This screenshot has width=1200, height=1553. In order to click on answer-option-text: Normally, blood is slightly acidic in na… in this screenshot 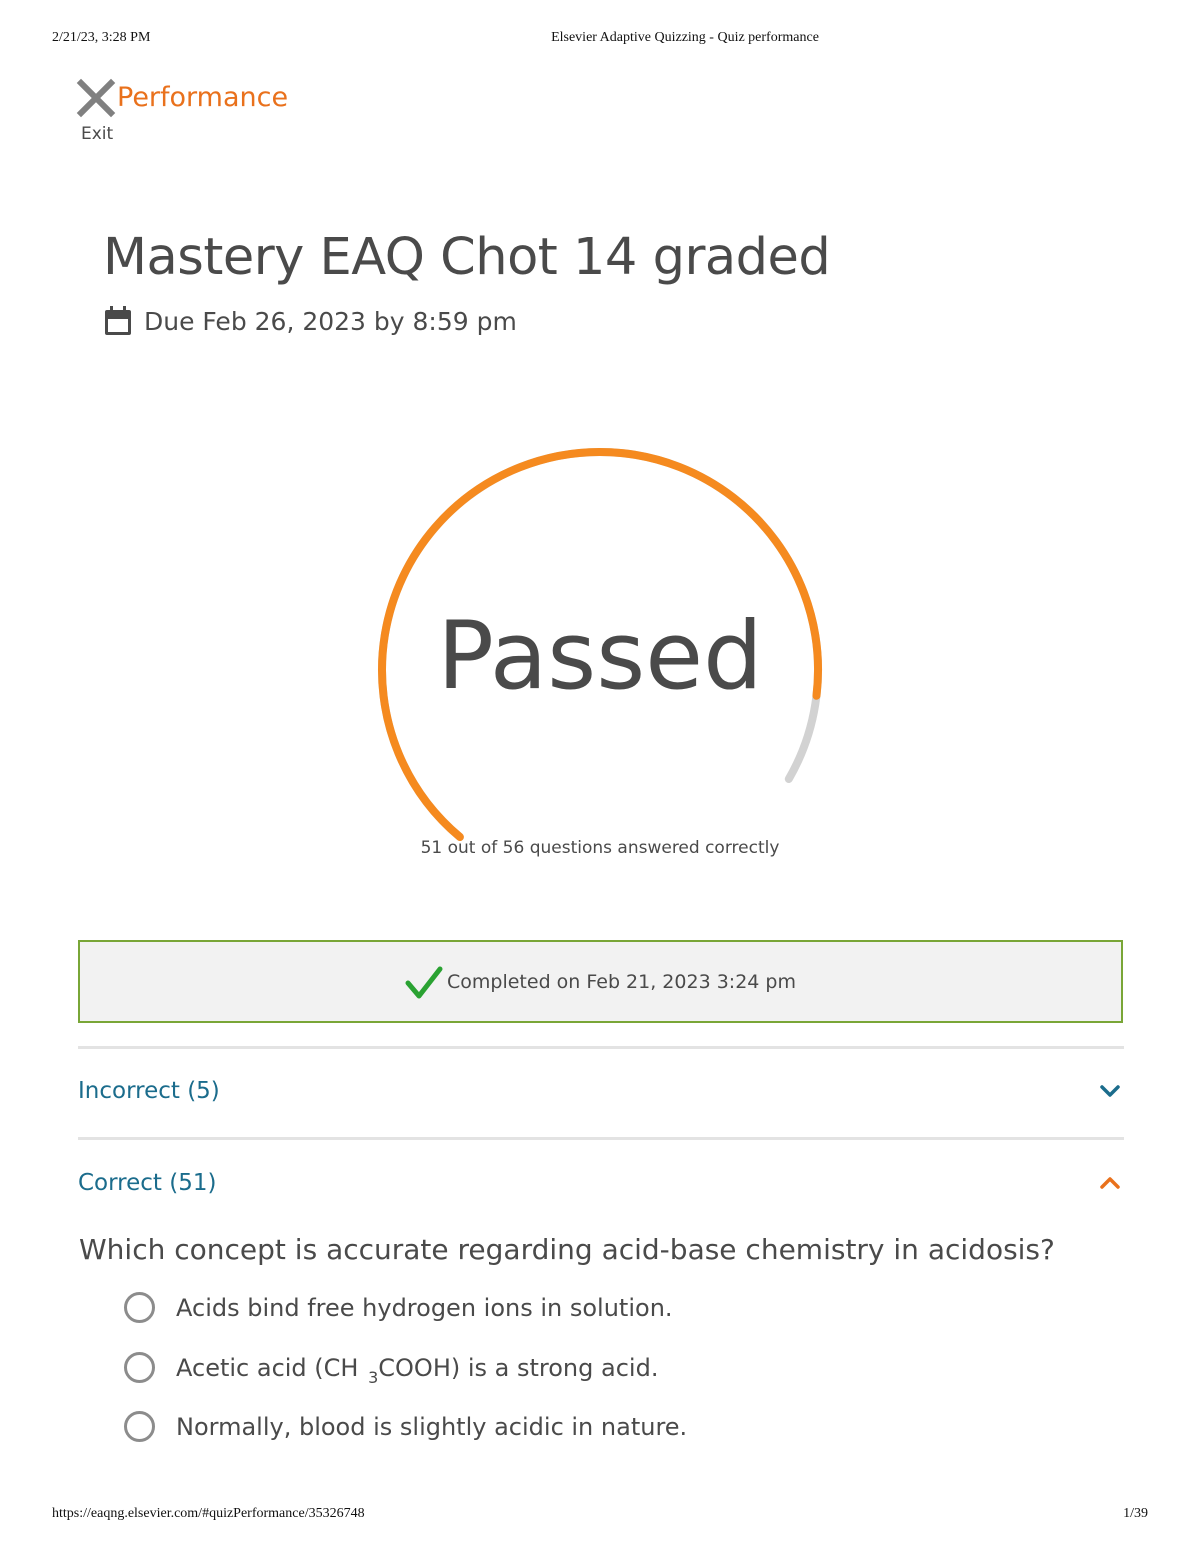, I will do `click(432, 1426)`.